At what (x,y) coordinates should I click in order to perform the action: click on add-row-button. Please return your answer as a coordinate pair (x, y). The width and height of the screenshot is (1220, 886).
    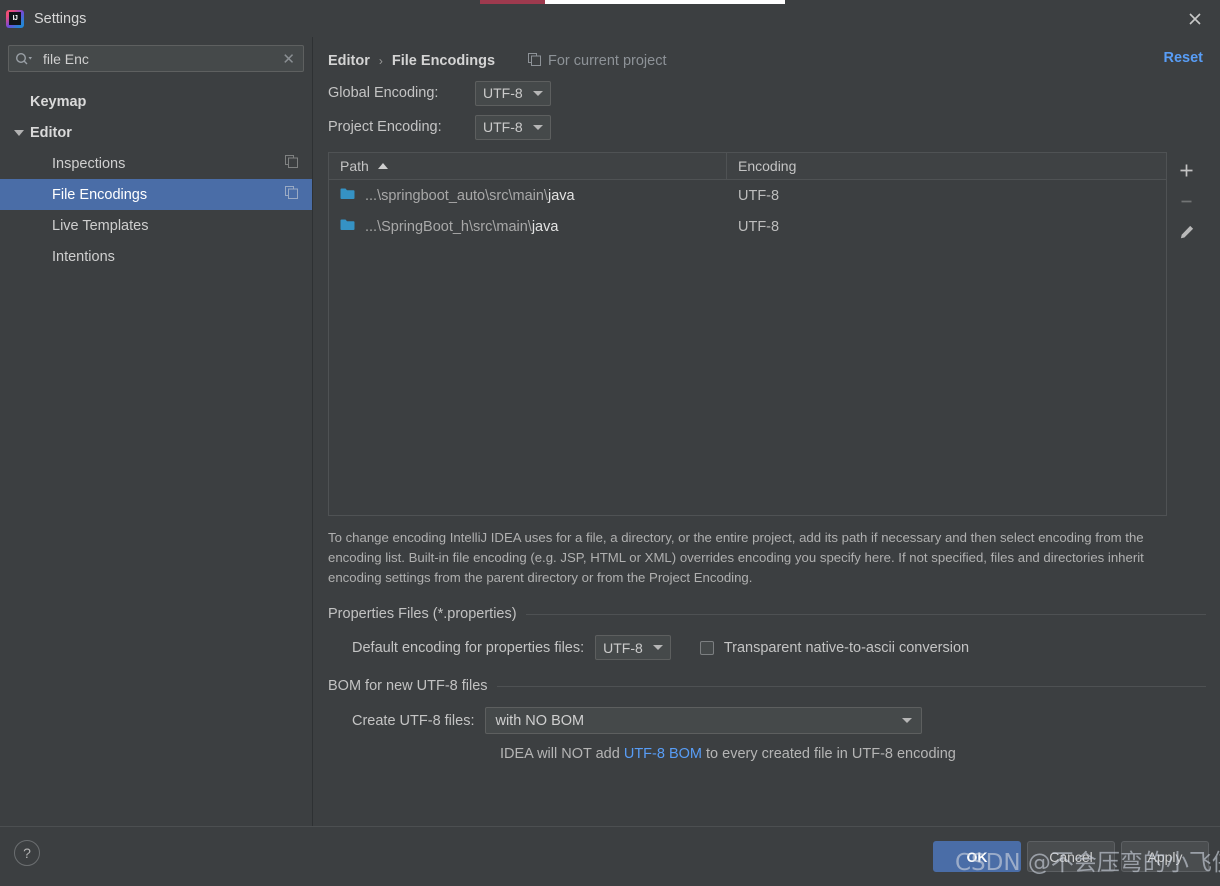
    Looking at the image, I should click on (1187, 170).